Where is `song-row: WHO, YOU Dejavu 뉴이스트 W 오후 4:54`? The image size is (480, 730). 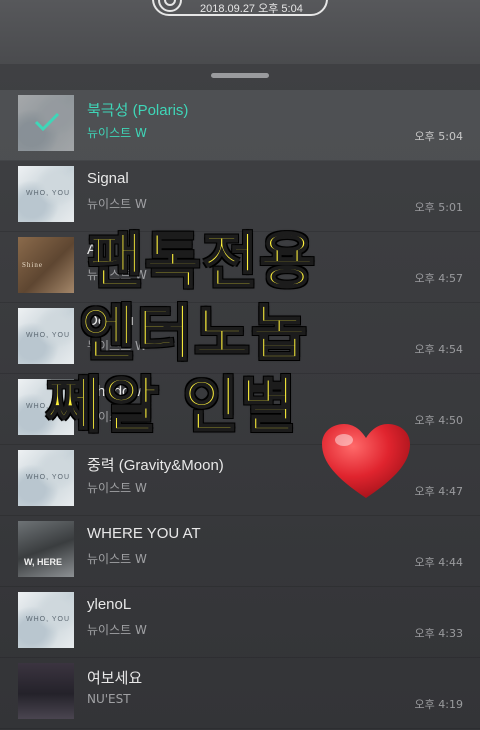 song-row: WHO, YOU Dejavu 뉴이스트 W 오후 4:54 is located at coordinates (240, 338).